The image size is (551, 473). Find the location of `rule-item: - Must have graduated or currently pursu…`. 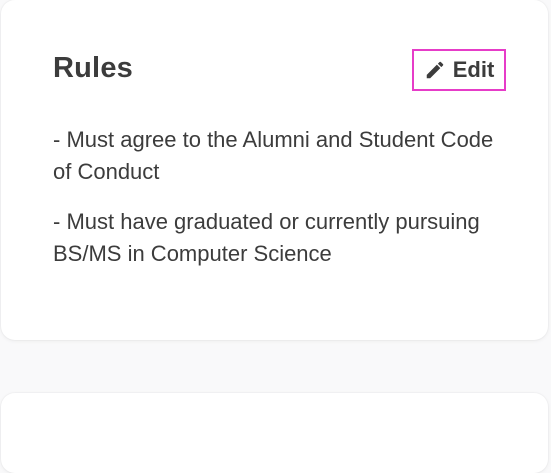

rule-item: - Must have graduated or currently pursu… is located at coordinates (266, 237).